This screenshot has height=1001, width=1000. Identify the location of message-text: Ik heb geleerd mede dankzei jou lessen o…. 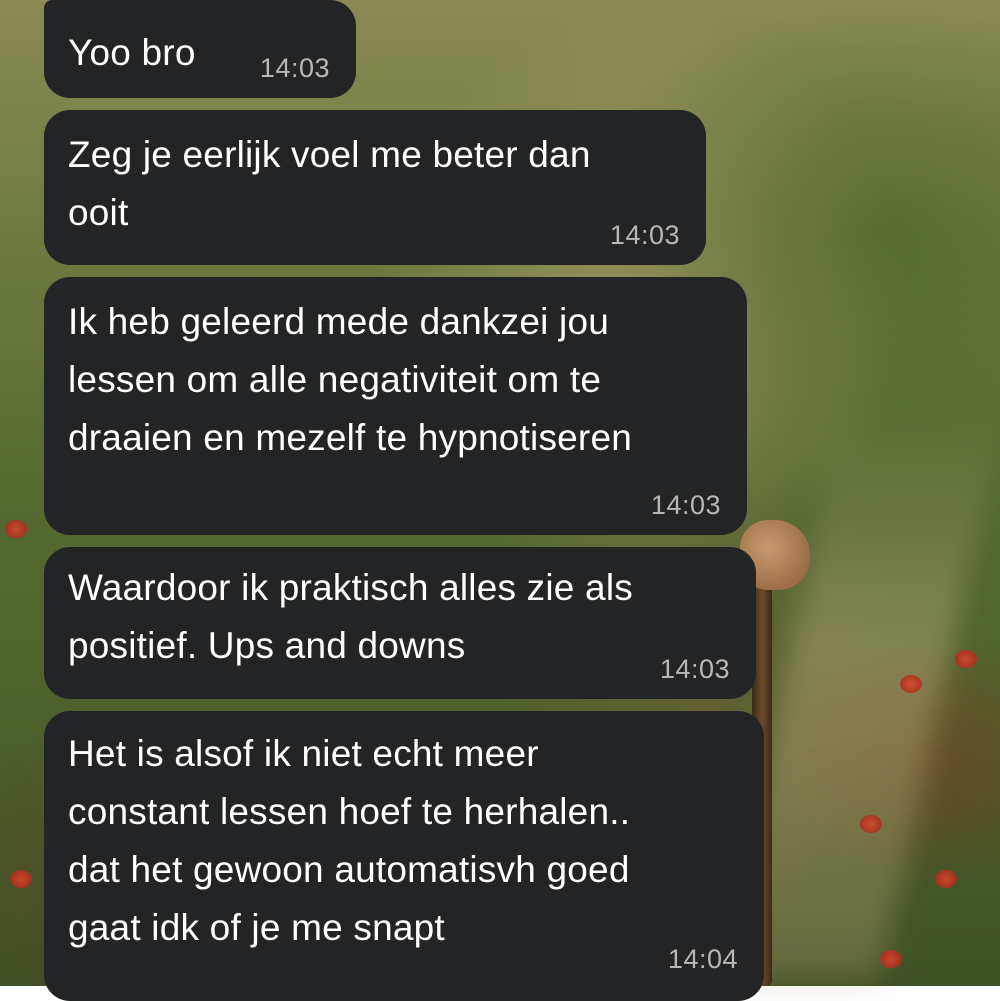
(350, 379).